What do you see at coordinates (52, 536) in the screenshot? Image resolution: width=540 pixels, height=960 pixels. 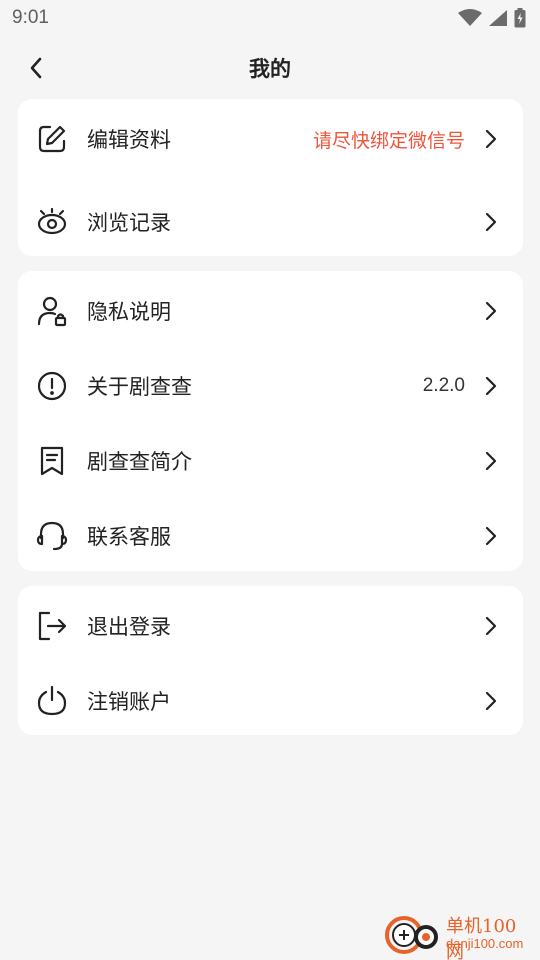 I see `headset-icon` at bounding box center [52, 536].